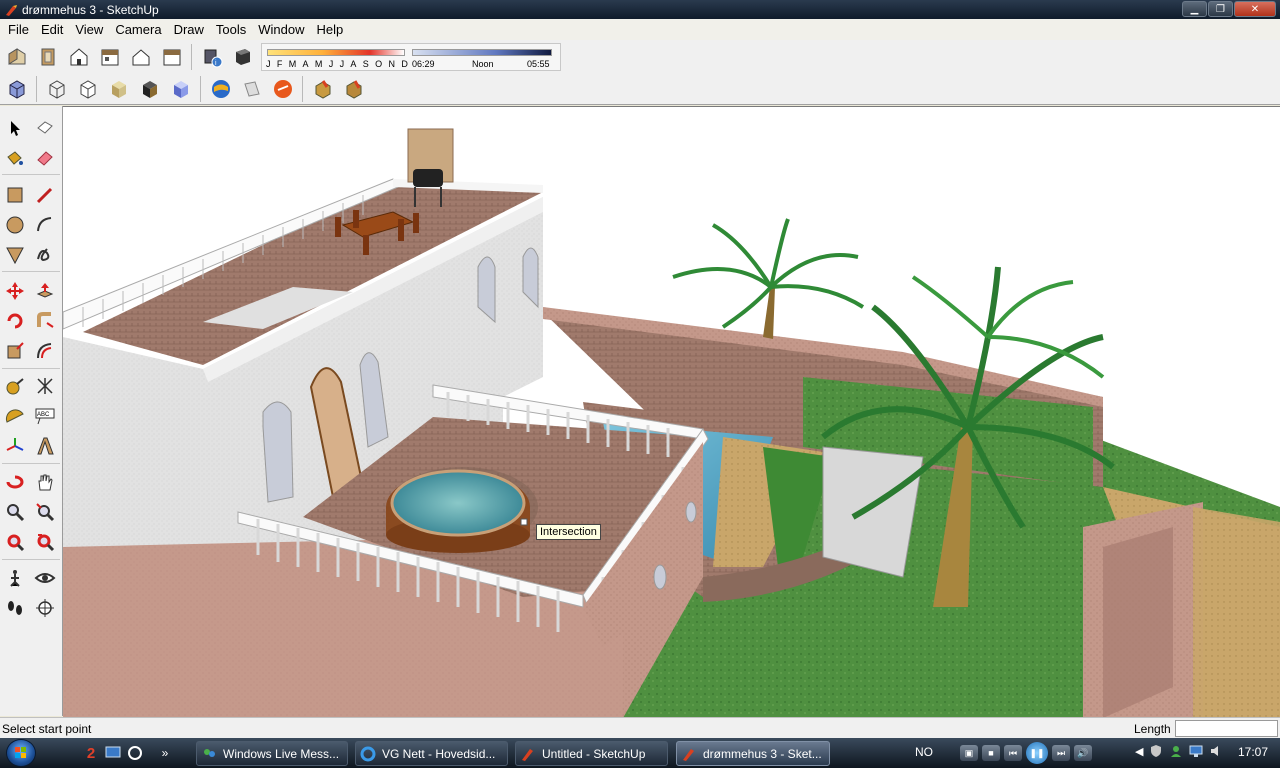 The image size is (1280, 768). I want to click on svg-text: ABC, so click(43, 415).